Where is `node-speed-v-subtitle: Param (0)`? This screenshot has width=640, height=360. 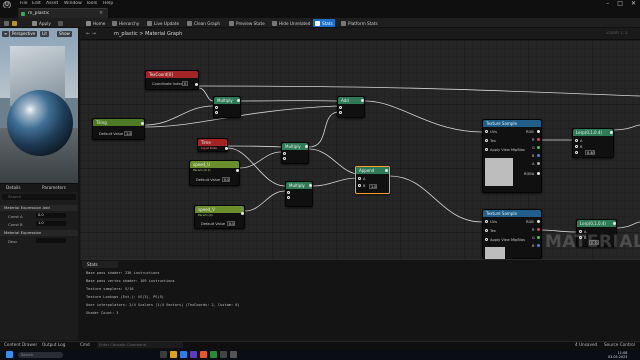 node-speed-v-subtitle: Param (0) is located at coordinates (205, 215).